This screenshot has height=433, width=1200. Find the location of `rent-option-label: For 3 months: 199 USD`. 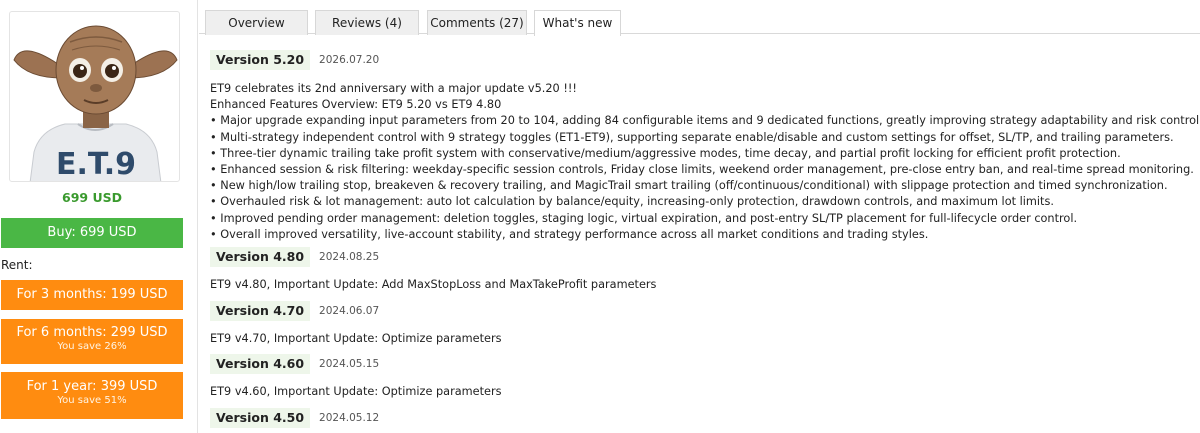

rent-option-label: For 3 months: 199 USD is located at coordinates (92, 294).